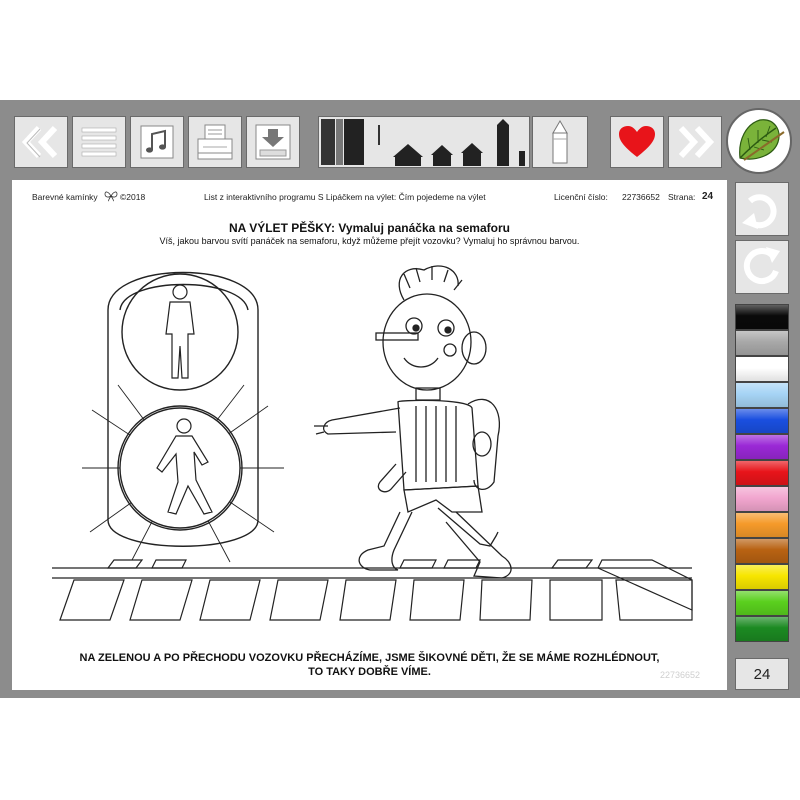 This screenshot has height=800, width=800. Describe the element at coordinates (65, 197) in the screenshot. I see `header-brand: Barevné kamínky` at that location.